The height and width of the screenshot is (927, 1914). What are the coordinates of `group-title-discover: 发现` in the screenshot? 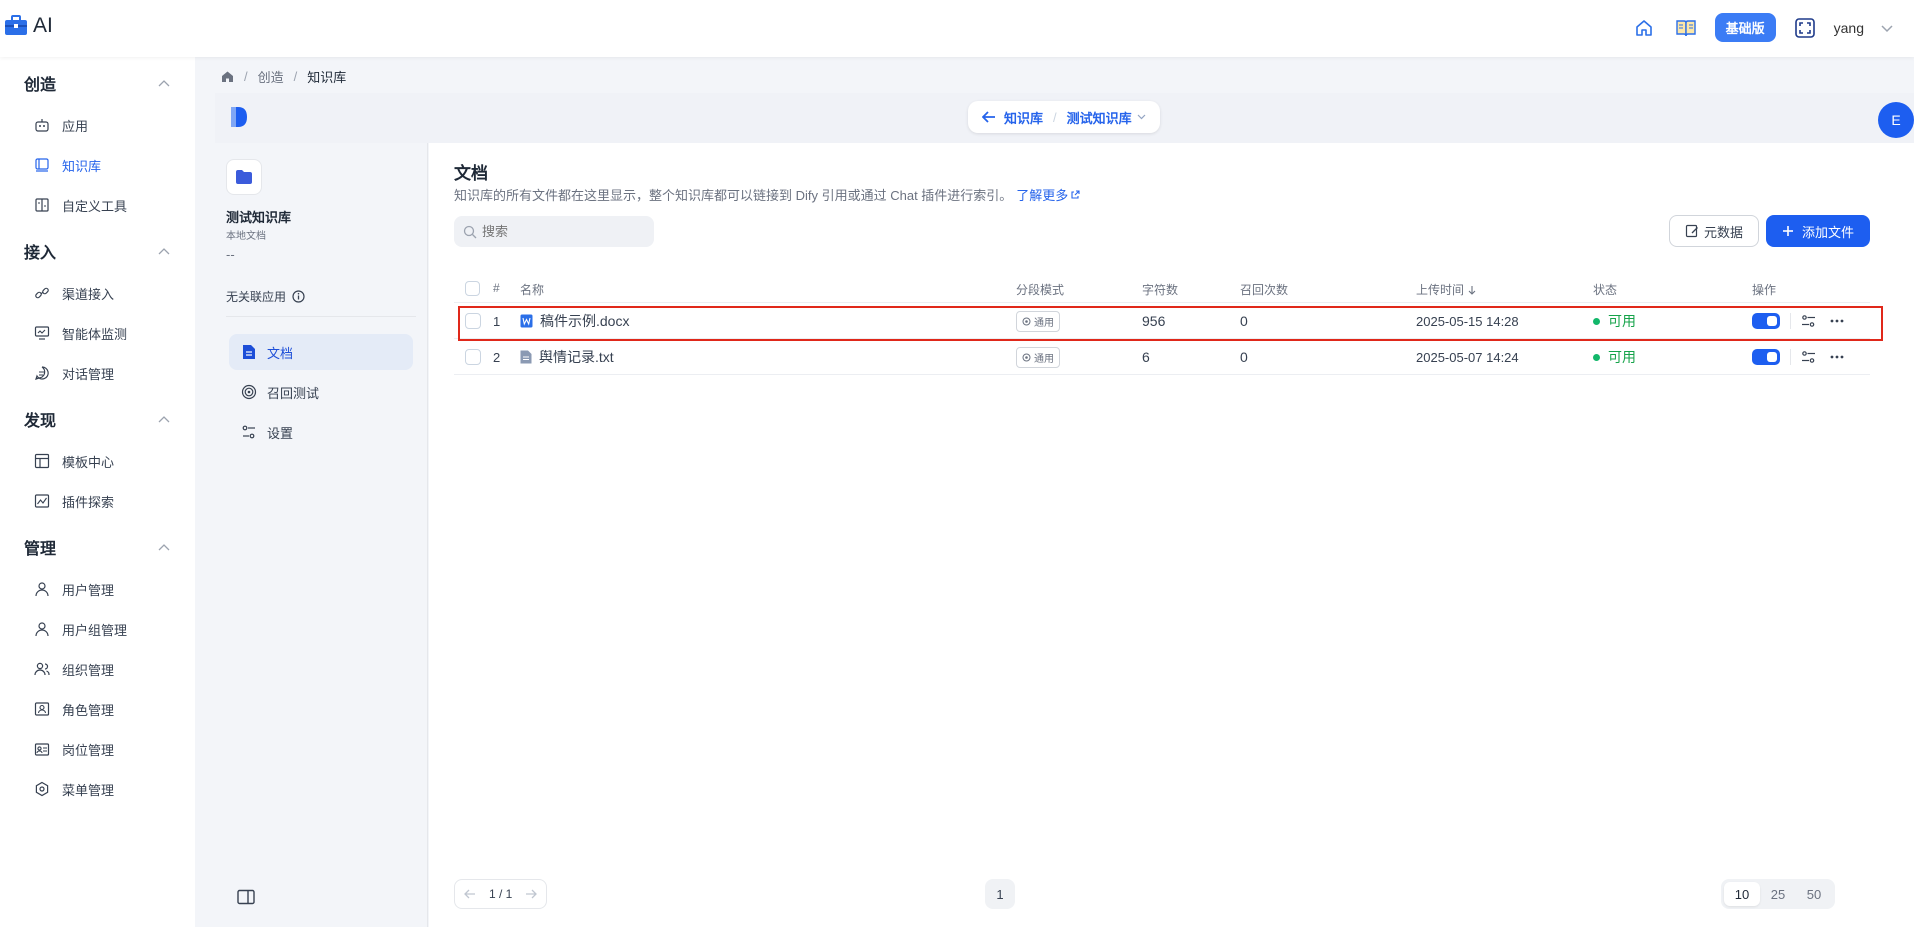 It's located at (40, 419).